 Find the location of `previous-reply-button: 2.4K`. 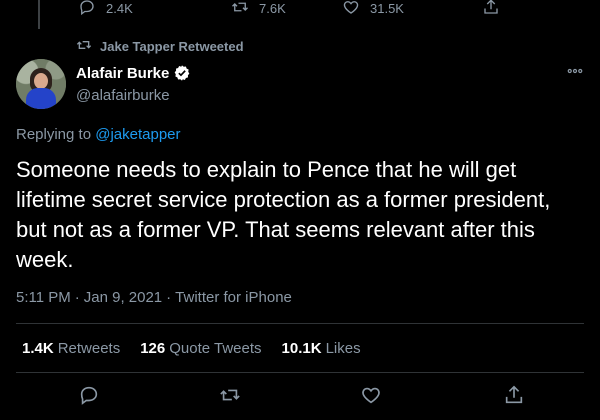

previous-reply-button: 2.4K is located at coordinates (105, 9).